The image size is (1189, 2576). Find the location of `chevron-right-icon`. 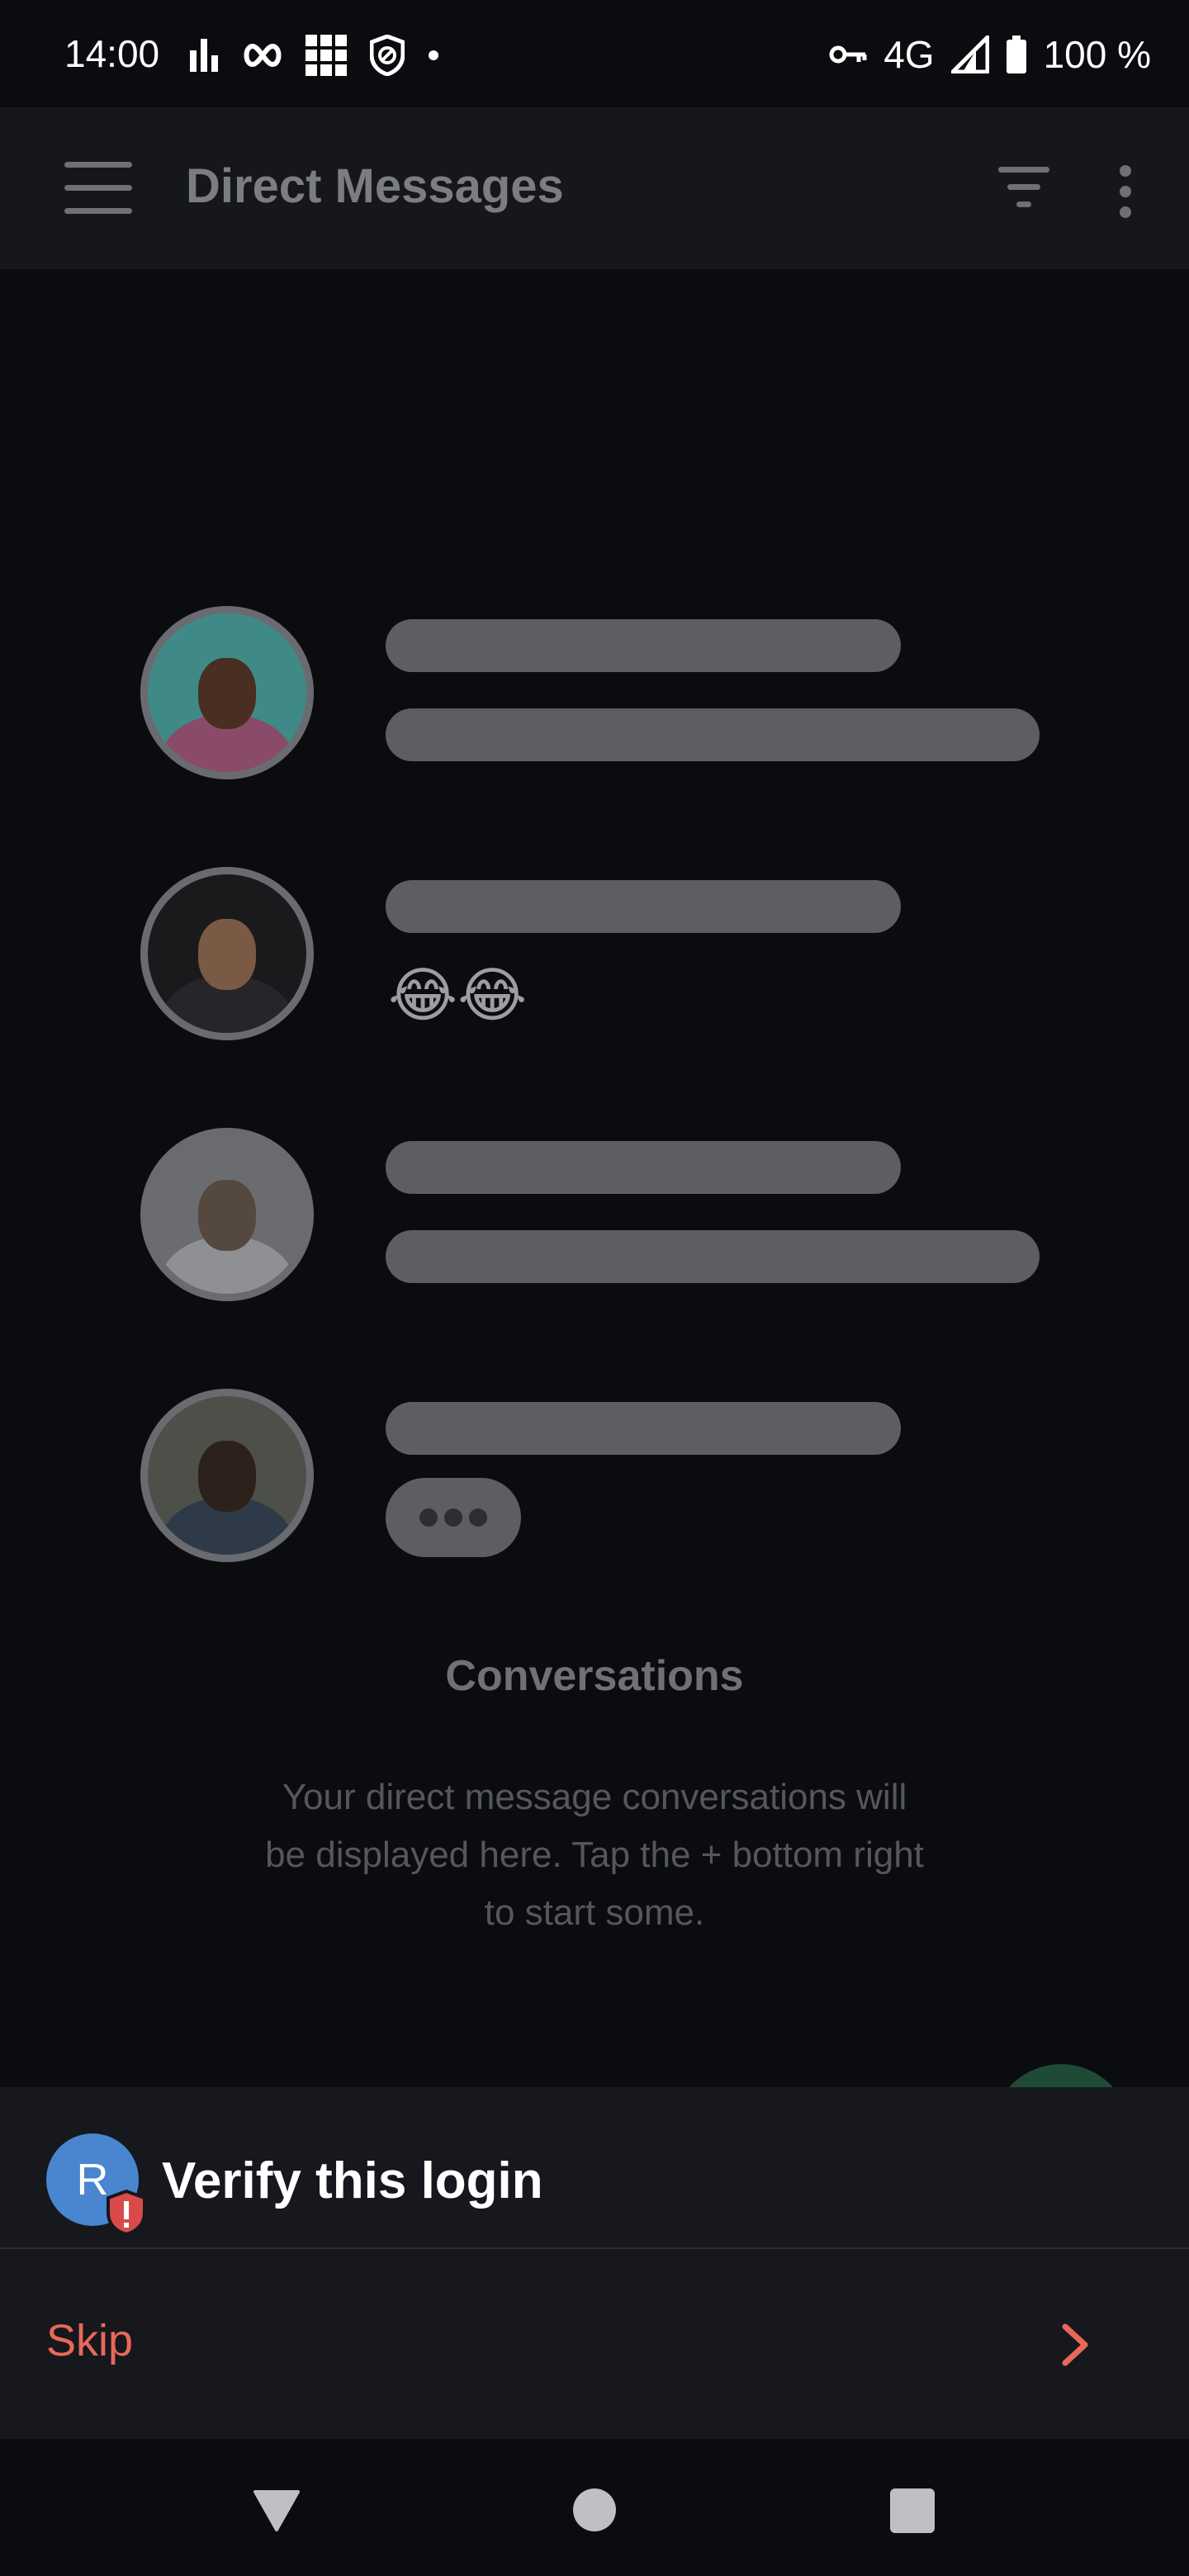

chevron-right-icon is located at coordinates (1075, 2344).